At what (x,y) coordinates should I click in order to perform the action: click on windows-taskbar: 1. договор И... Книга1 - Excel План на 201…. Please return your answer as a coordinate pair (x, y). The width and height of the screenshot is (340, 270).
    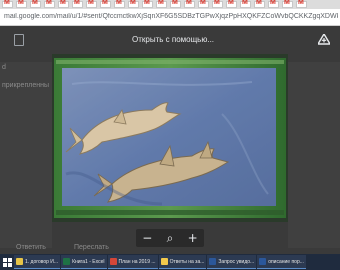
    Looking at the image, I should click on (170, 262).